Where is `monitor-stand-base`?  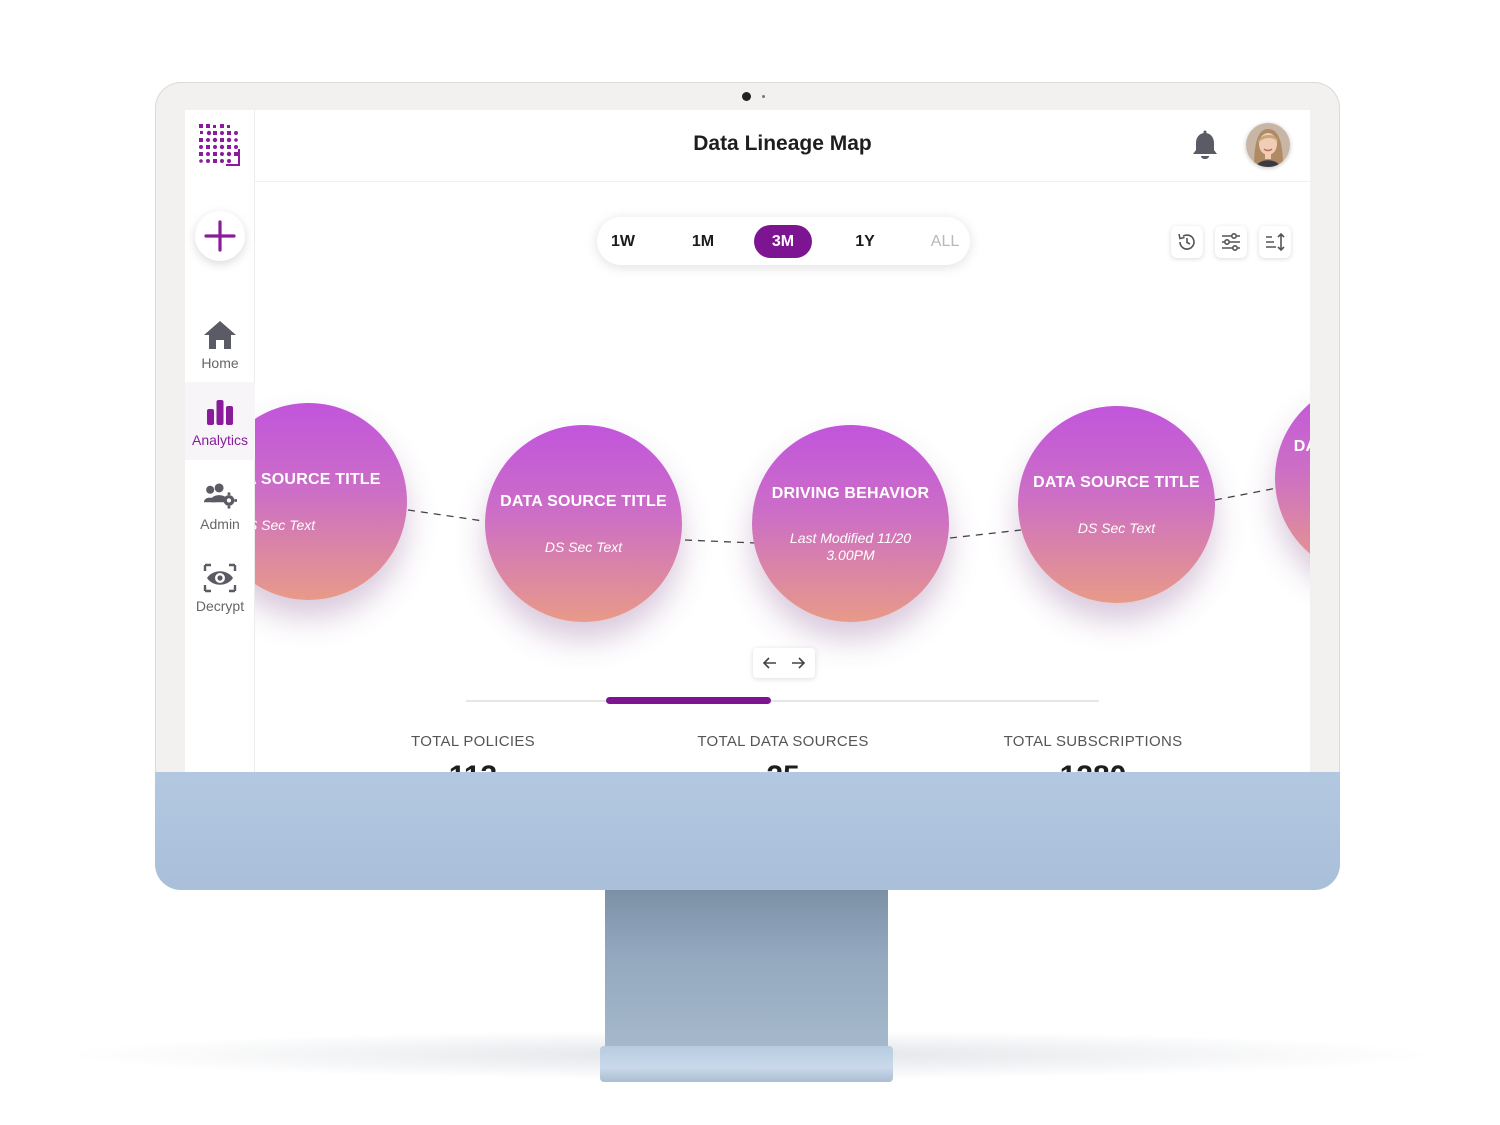
monitor-stand-base is located at coordinates (746, 1064).